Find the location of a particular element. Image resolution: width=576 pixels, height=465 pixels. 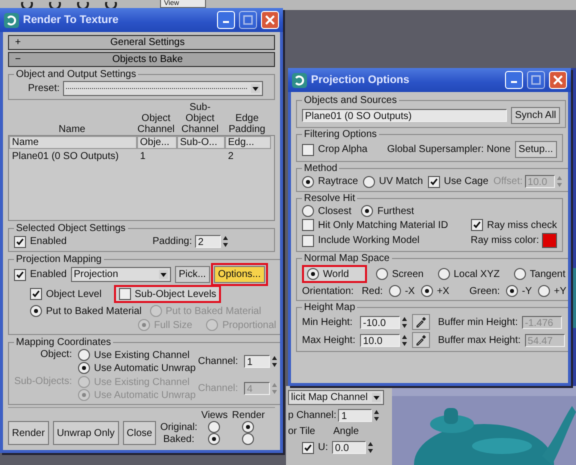

field-label: Offset: is located at coordinates (508, 181).